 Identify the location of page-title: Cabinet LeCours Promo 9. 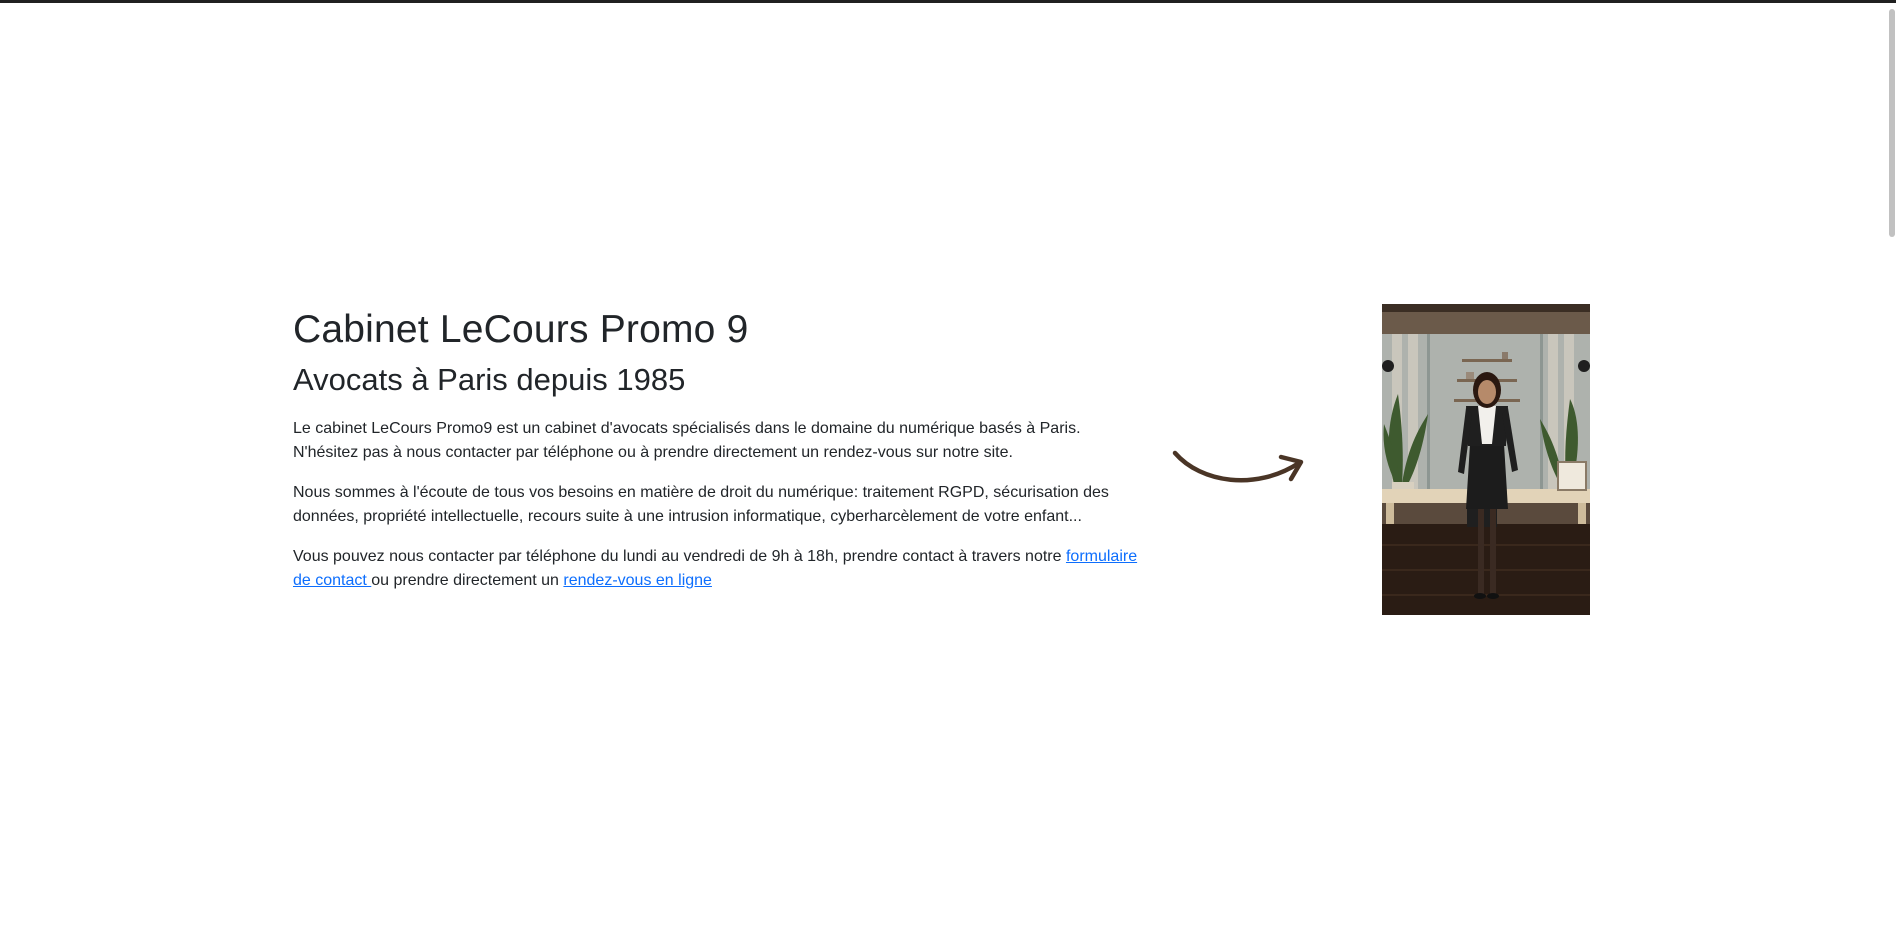
(521, 329).